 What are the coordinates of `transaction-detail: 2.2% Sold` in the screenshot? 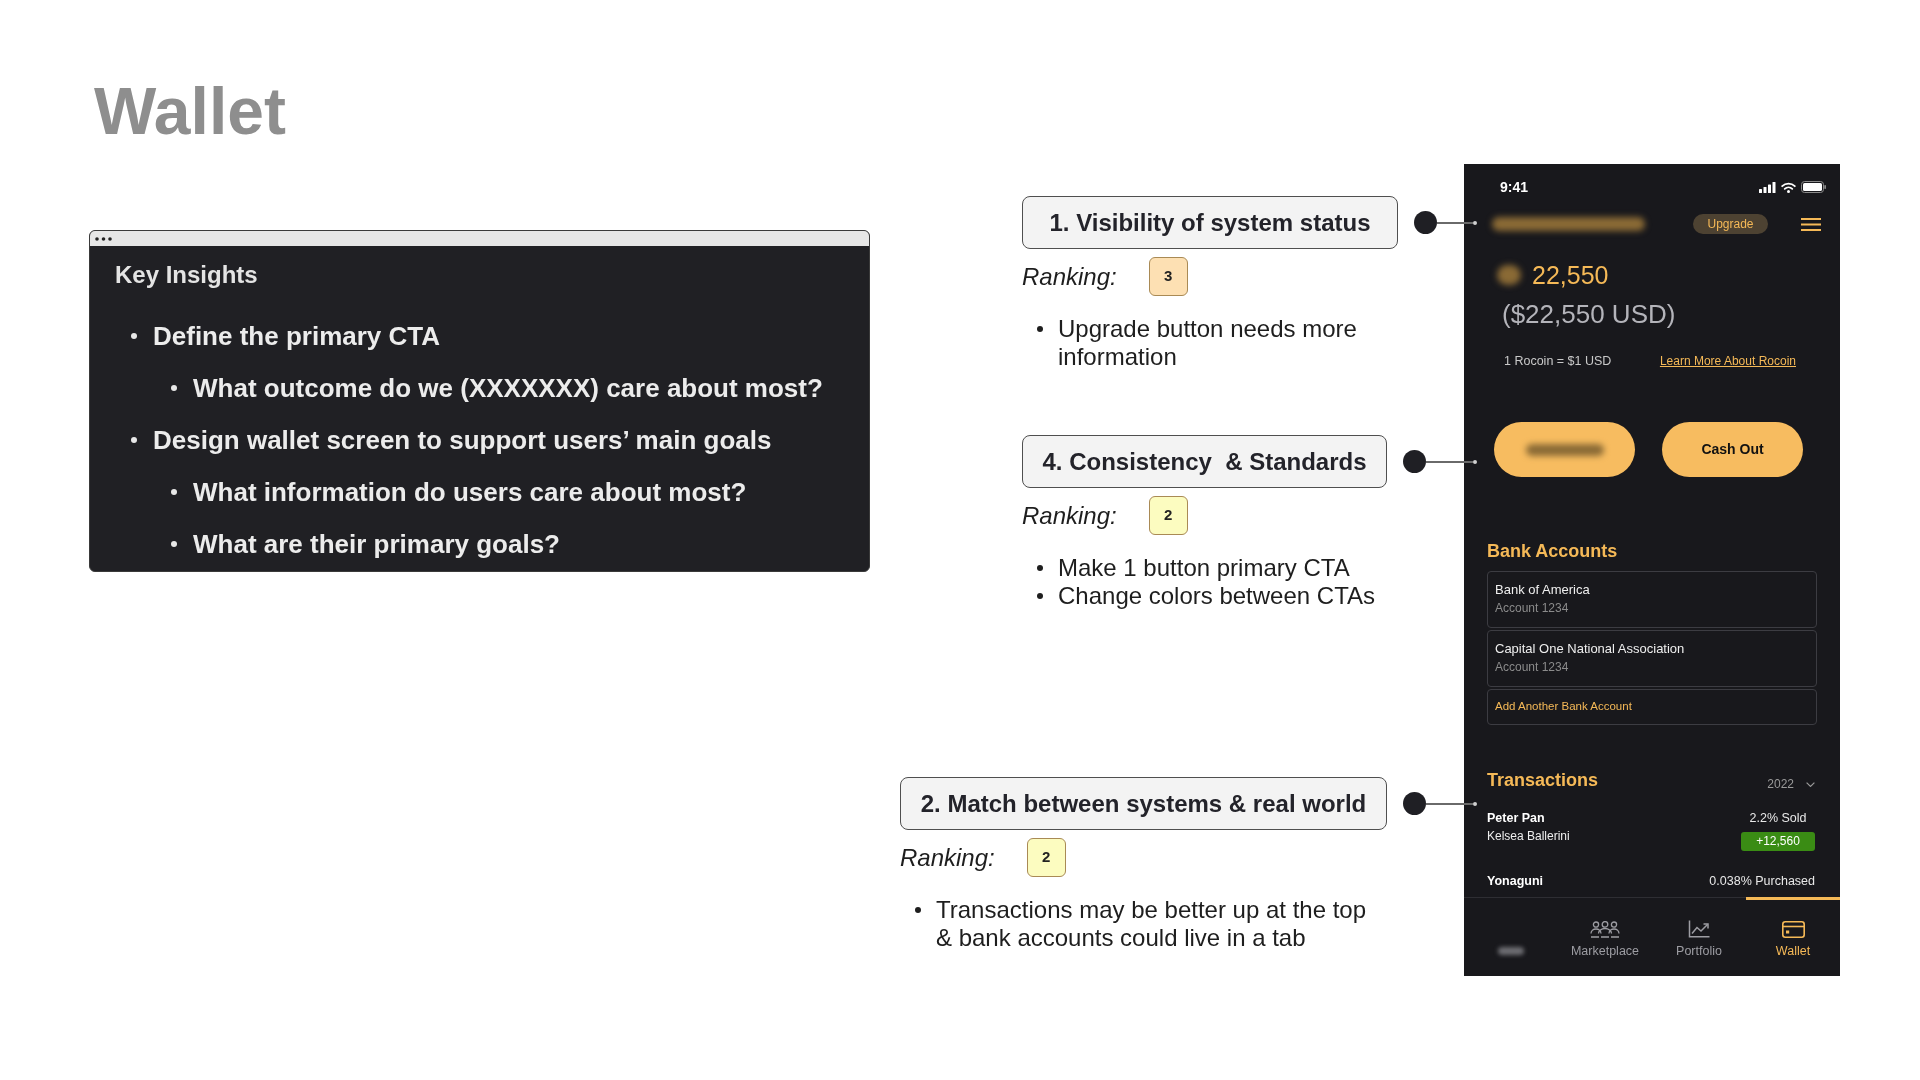 It's located at (1778, 818).